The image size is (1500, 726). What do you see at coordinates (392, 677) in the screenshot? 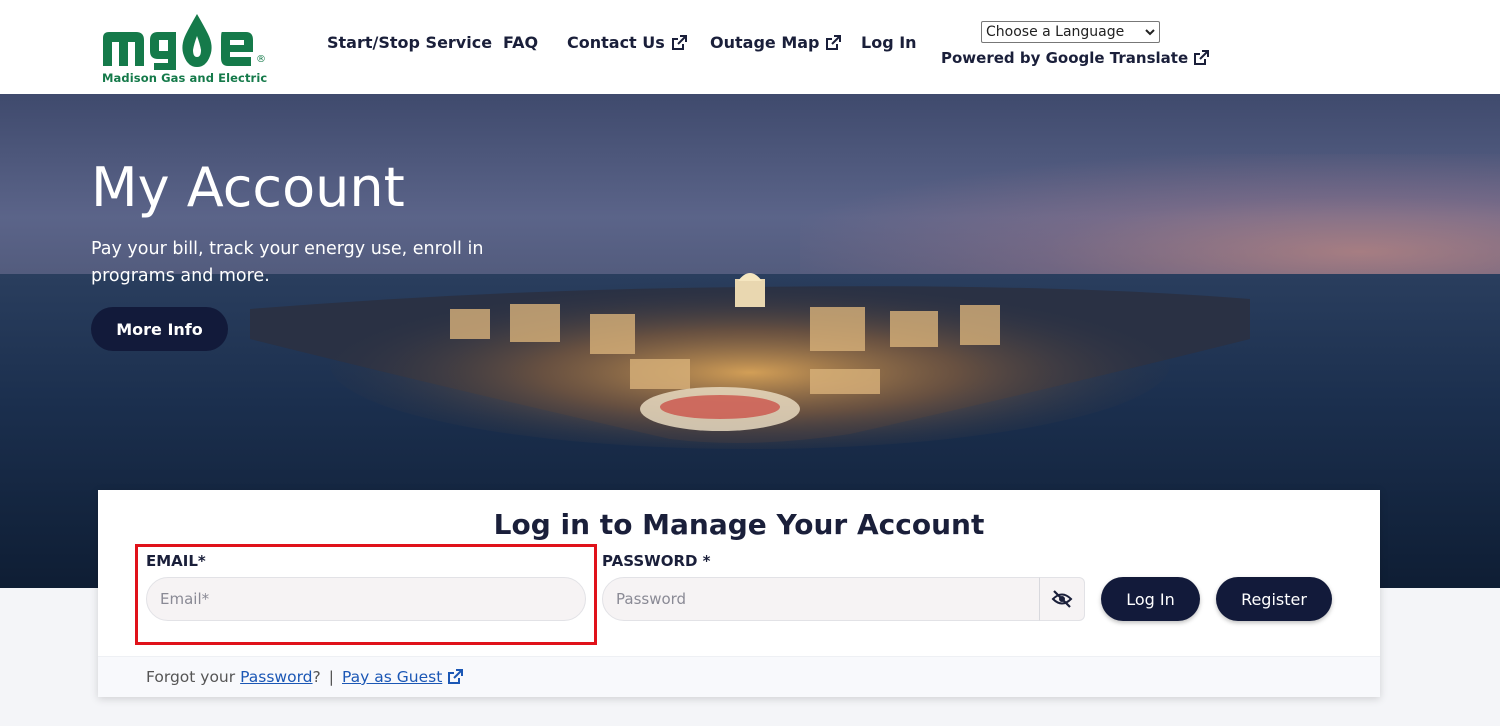
I see `pay-as-guest-link: Pay as Guest` at bounding box center [392, 677].